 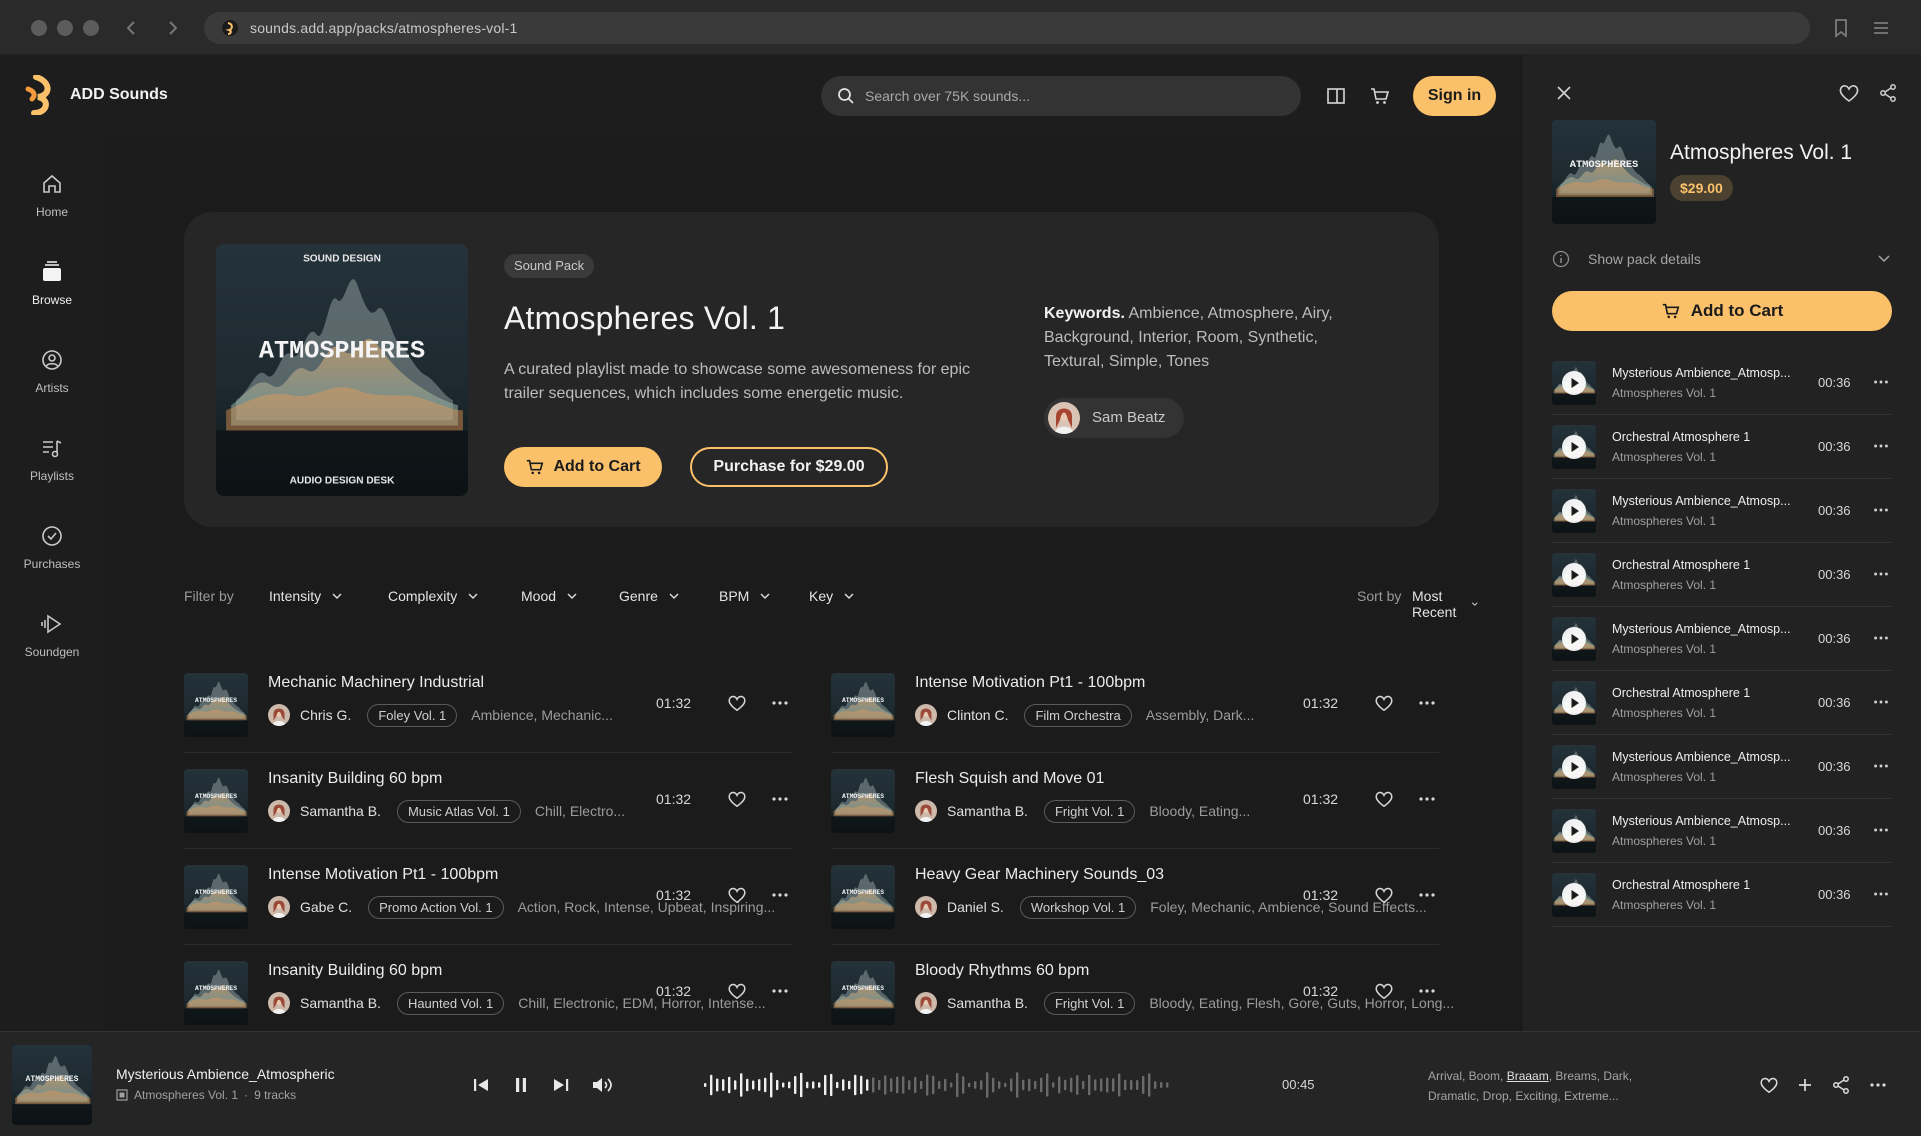 I want to click on pause-icon, so click(x=521, y=1085).